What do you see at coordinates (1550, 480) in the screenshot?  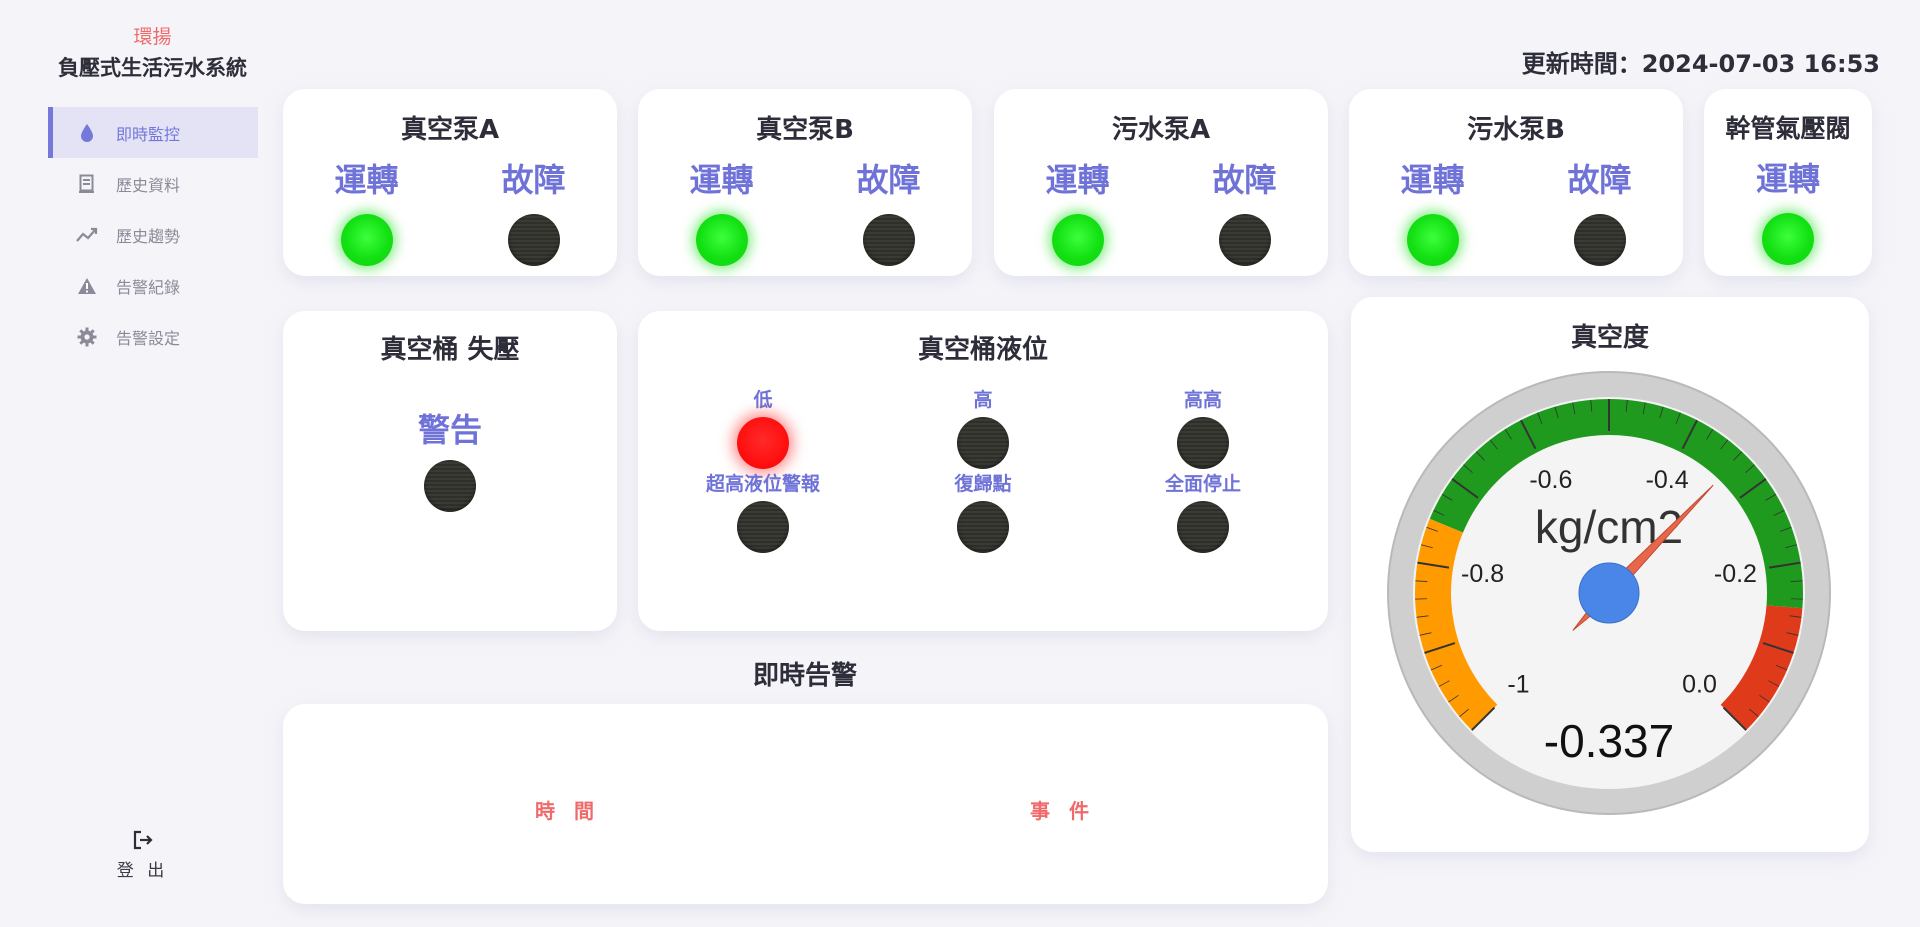 I see `gauge-tick-label: -0.6` at bounding box center [1550, 480].